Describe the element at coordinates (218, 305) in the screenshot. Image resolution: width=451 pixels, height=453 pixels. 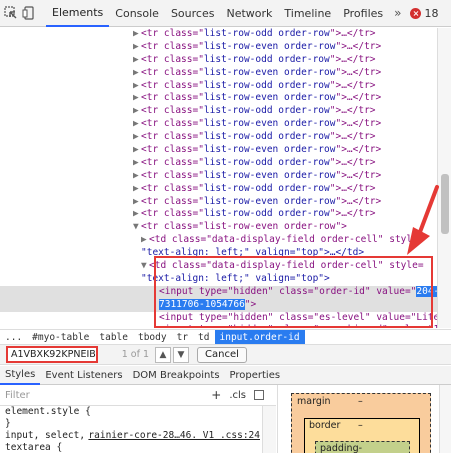
I see `dom-node-input-order-id-cont: 7311706-1054766">` at that location.